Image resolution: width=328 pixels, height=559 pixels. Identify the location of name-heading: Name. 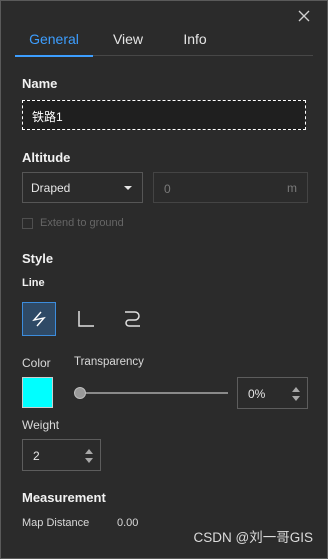
(40, 83).